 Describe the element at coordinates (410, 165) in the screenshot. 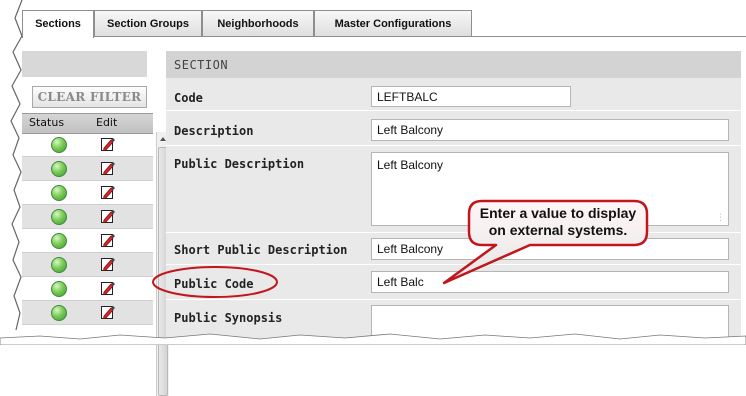

I see `public-description-value: Left Balcony` at that location.